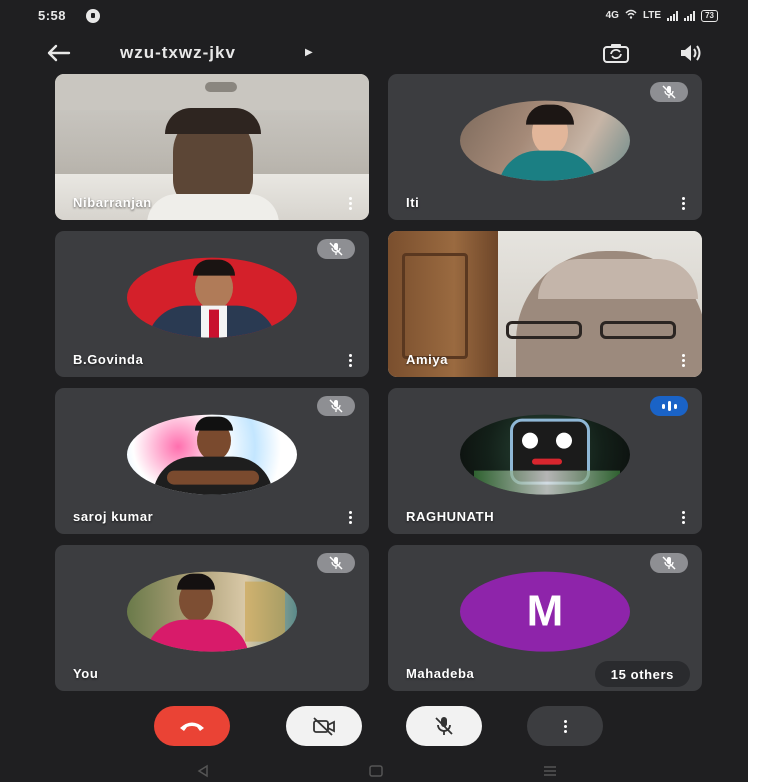  I want to click on network-label-left: 4G, so click(612, 15).